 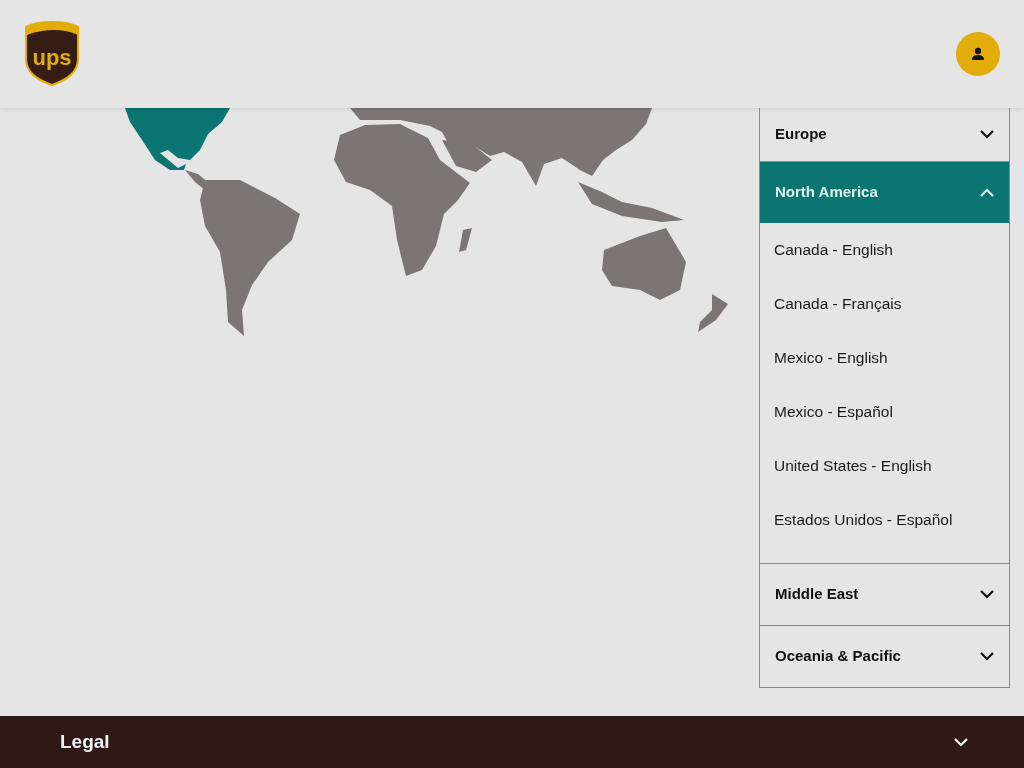 I want to click on region-accordion-header: North America, so click(x=884, y=192).